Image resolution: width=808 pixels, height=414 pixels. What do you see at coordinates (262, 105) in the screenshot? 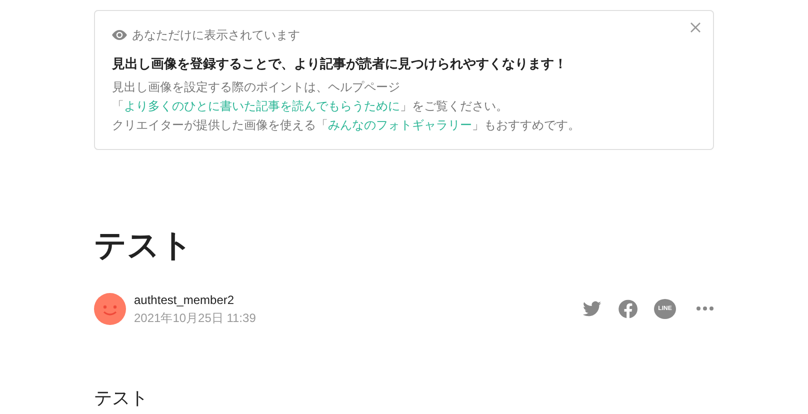
I see `help-link: より多くのひとに書いた記事を読んでもらうために` at bounding box center [262, 105].